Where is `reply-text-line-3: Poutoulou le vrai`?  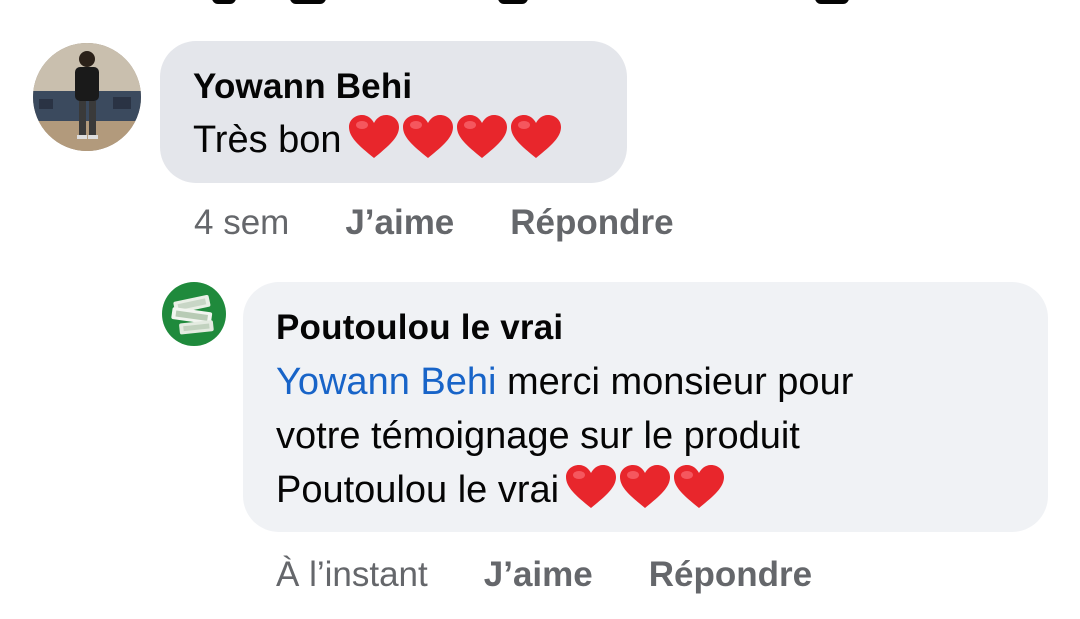
reply-text-line-3: Poutoulou le vrai is located at coordinates (501, 494).